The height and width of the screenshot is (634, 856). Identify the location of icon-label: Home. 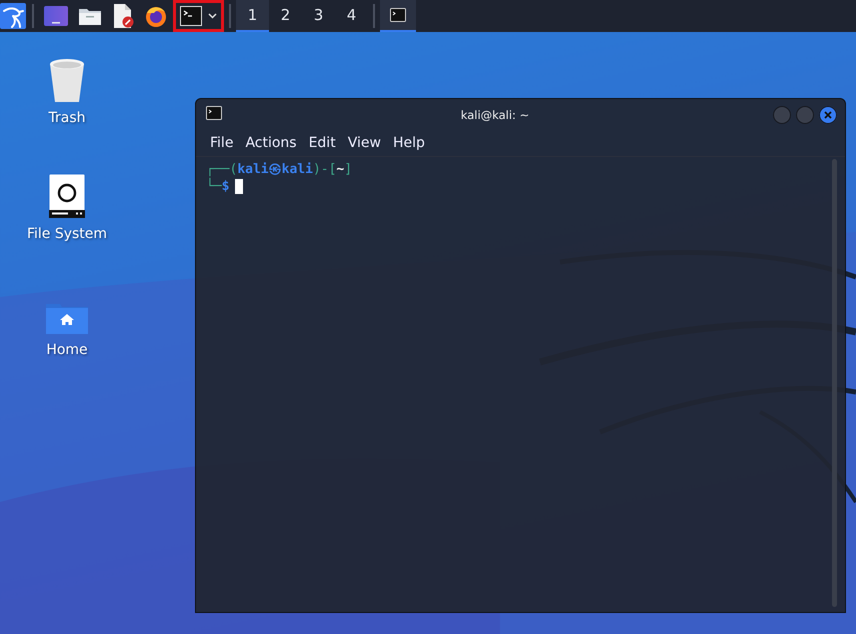
(67, 350).